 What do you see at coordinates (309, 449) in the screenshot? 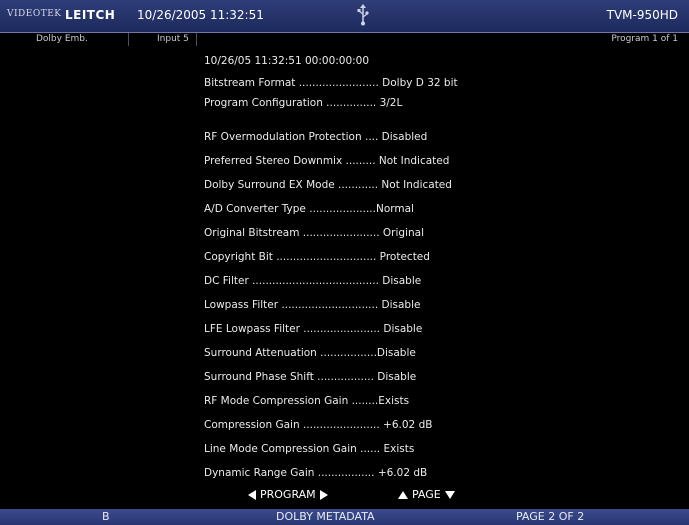
I see `metadata-row: Line Mode Compression Gain ...... Exists` at bounding box center [309, 449].